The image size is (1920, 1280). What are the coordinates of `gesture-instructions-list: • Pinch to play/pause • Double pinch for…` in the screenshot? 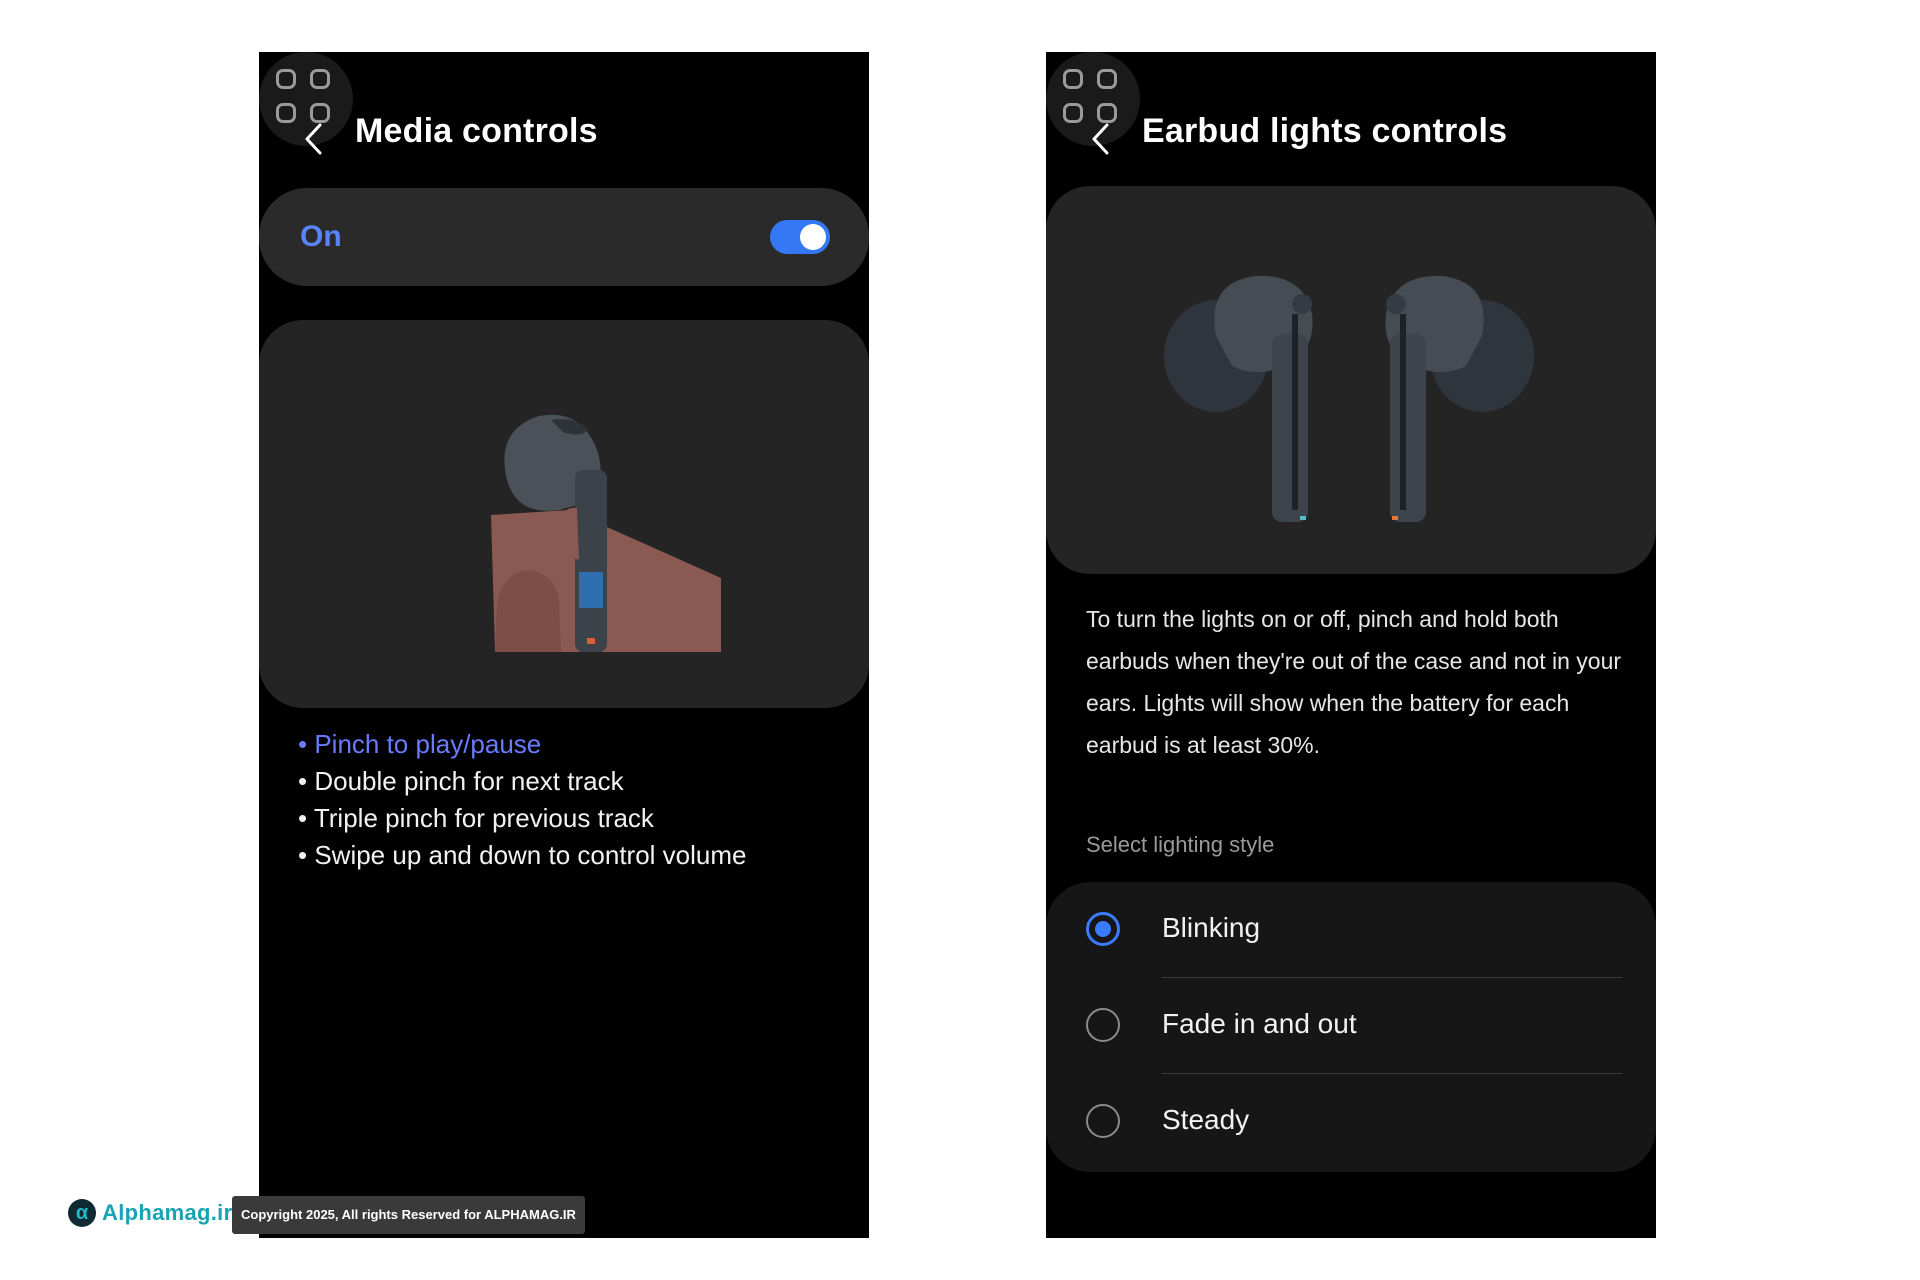 It's located at (522, 800).